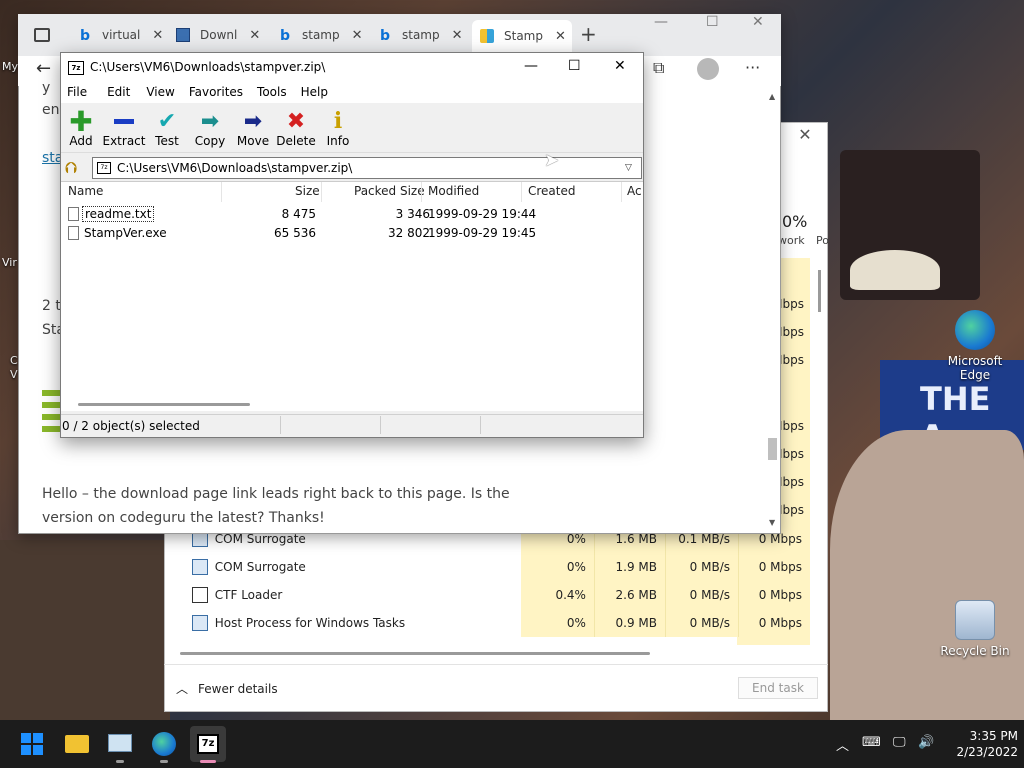 Image resolution: width=1024 pixels, height=768 pixels. Describe the element at coordinates (487, 567) in the screenshot. I see `process-row: COM Surrogate 0% 1.9 MB 0 MB/s 0 Mbps` at that location.